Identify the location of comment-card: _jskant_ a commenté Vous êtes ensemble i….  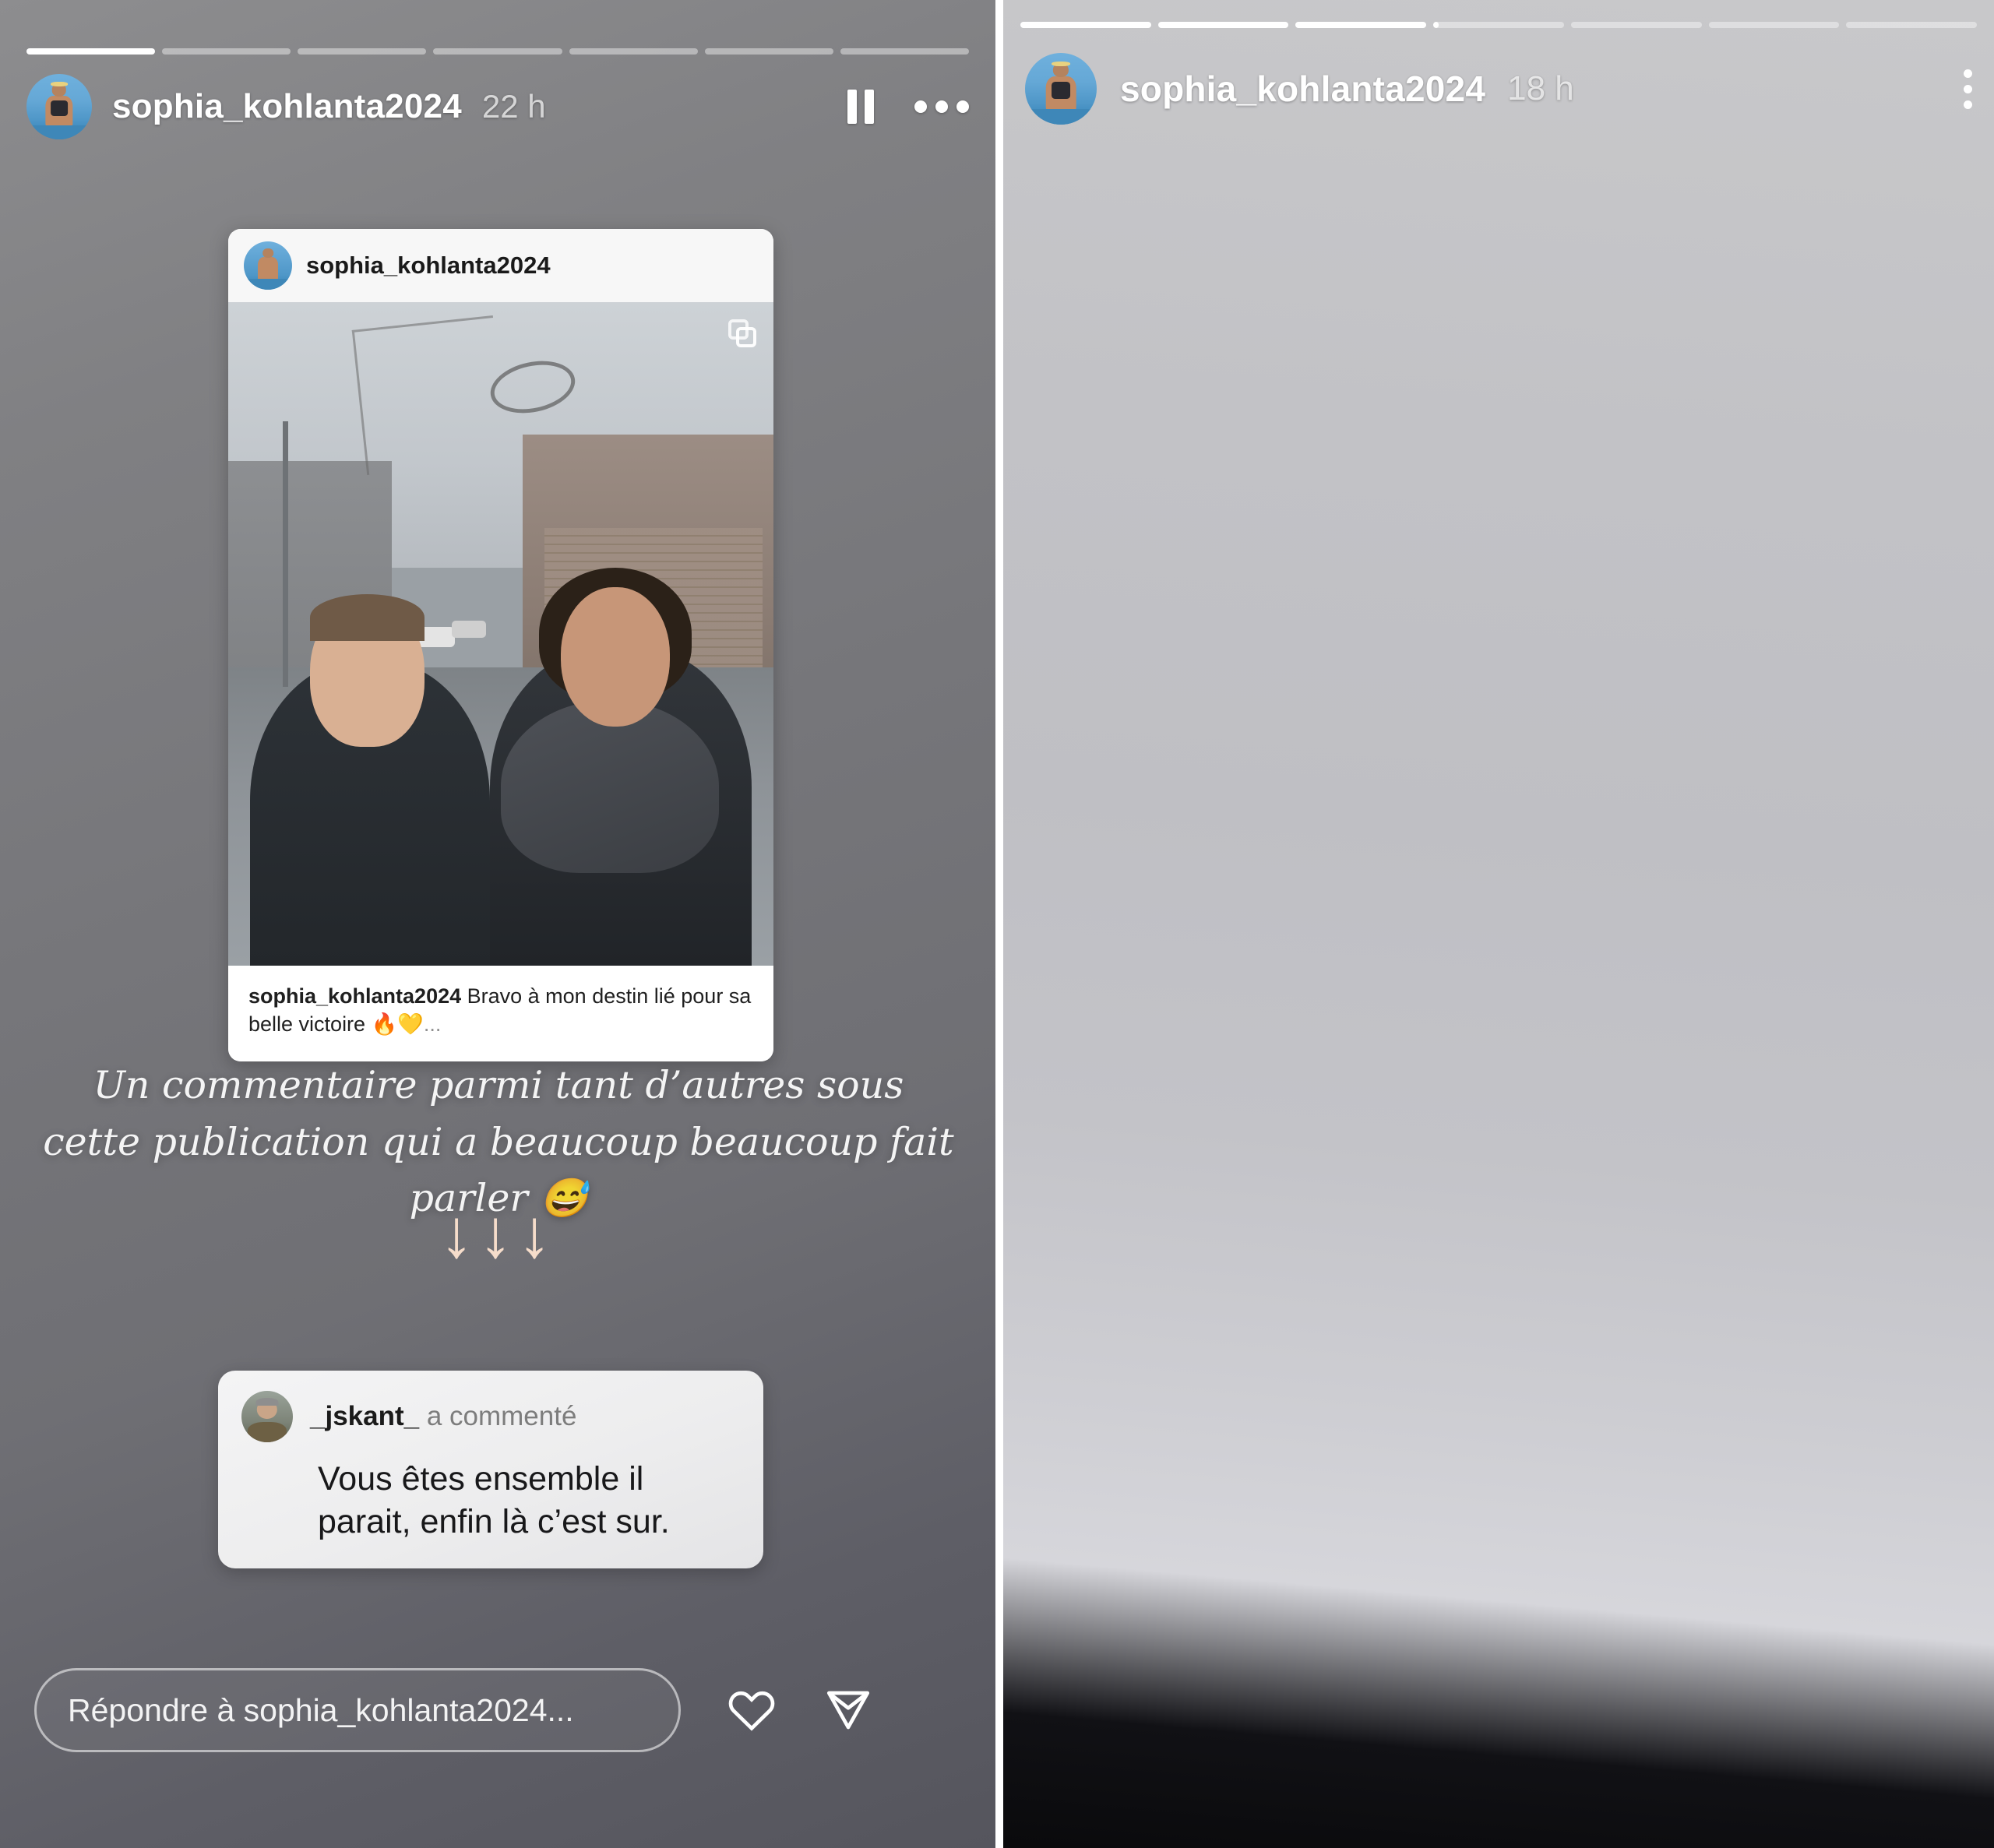
(490, 1470).